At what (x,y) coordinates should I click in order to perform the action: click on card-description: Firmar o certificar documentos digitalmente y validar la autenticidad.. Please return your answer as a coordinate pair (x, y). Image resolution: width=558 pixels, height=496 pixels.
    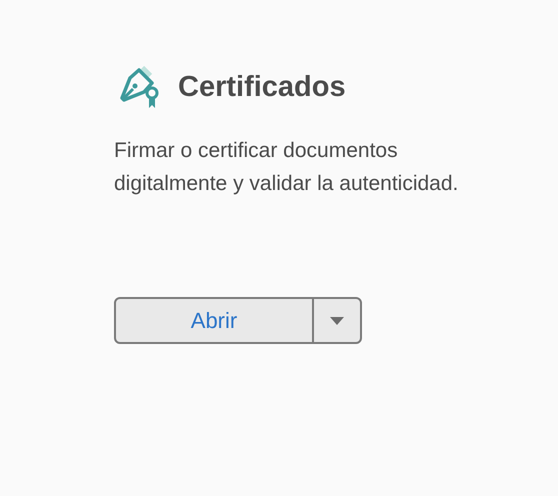
    Looking at the image, I should click on (287, 167).